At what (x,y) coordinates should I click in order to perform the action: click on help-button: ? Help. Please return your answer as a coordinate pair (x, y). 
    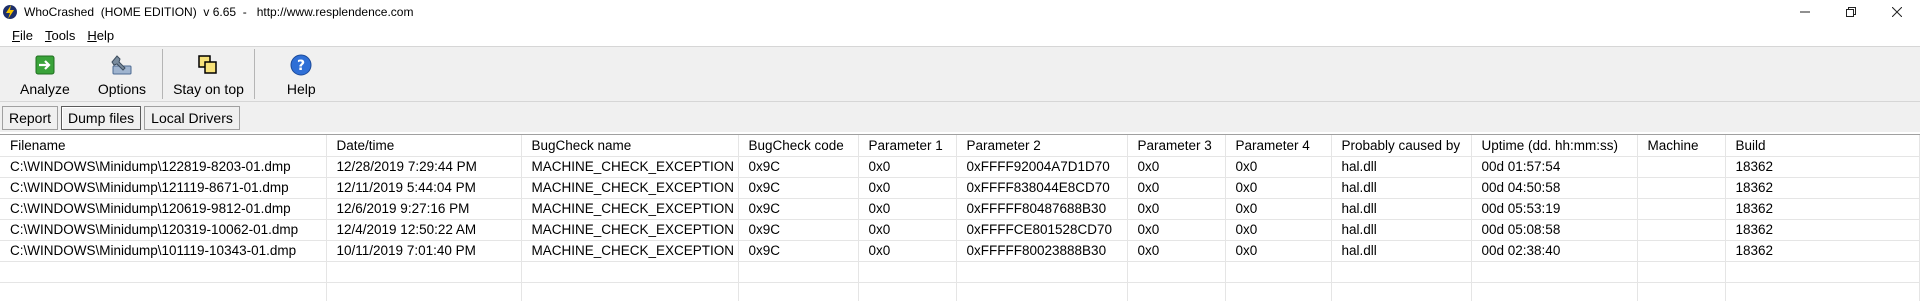
    Looking at the image, I should click on (293, 74).